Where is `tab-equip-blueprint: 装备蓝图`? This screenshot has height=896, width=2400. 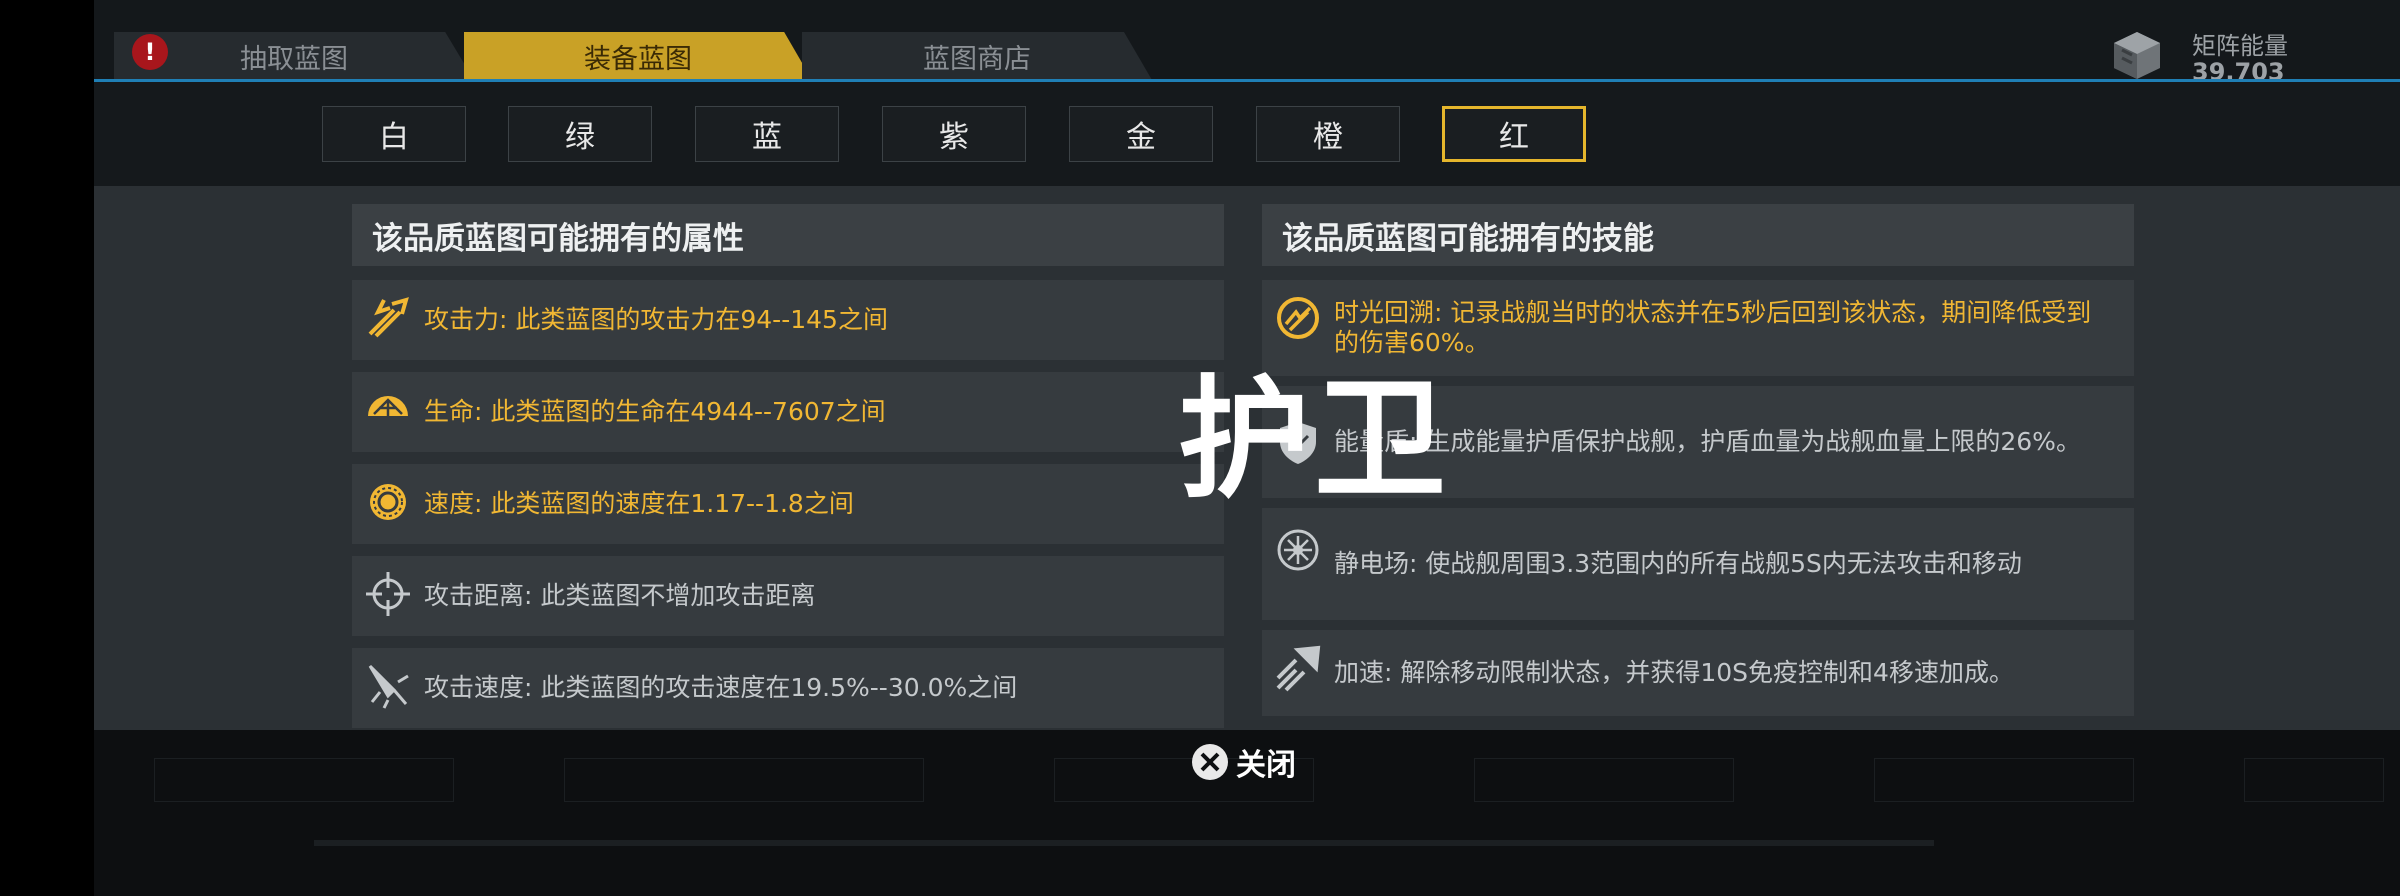 tab-equip-blueprint: 装备蓝图 is located at coordinates (638, 56).